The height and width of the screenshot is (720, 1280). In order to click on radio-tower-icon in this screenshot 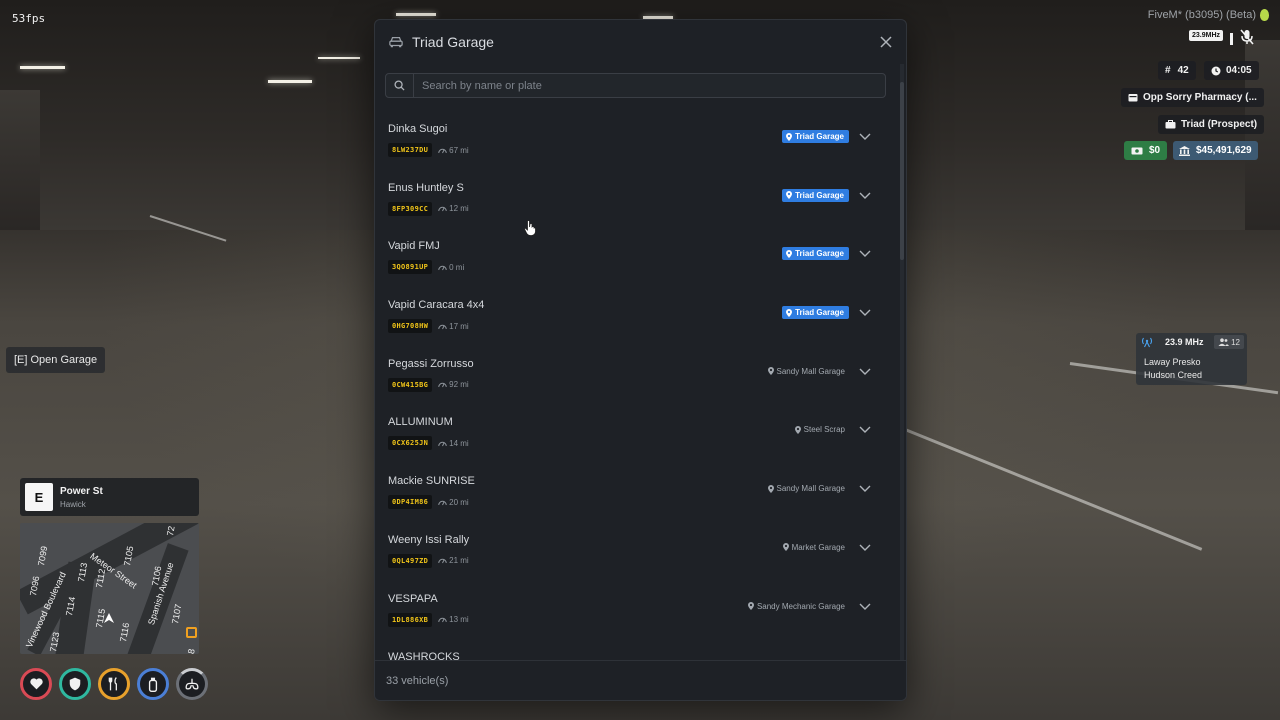, I will do `click(1147, 342)`.